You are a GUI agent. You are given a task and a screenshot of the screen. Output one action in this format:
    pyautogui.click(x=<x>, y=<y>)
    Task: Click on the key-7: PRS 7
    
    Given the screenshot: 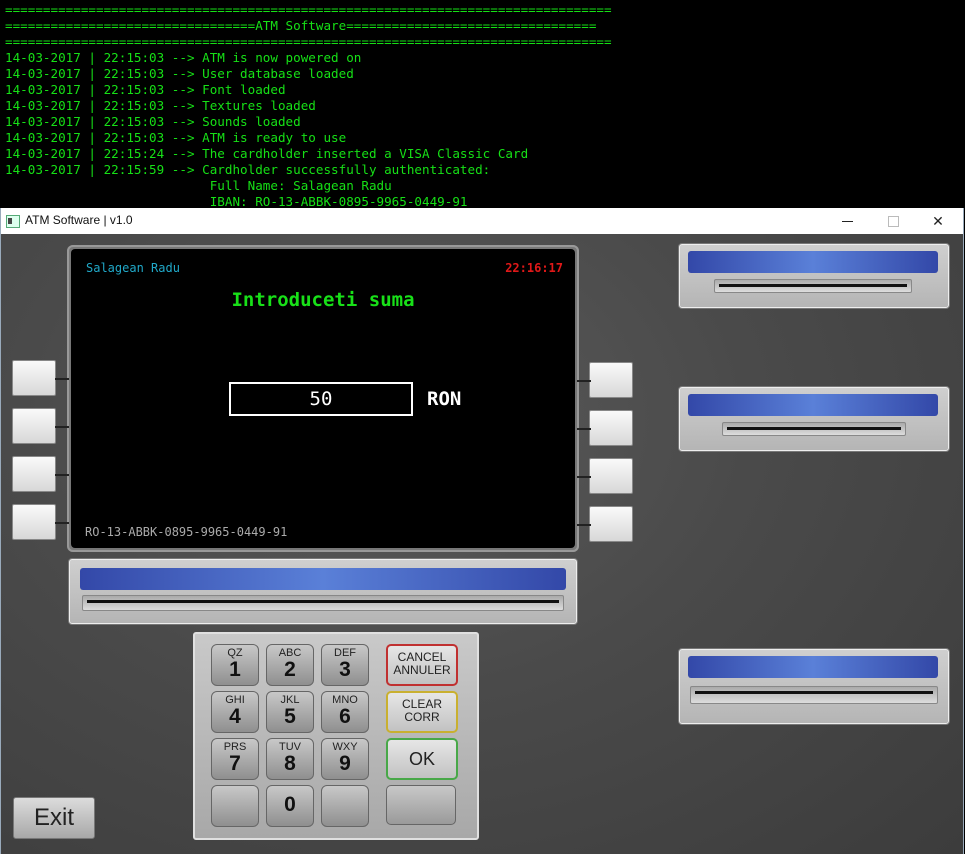 What is the action you would take?
    pyautogui.click(x=235, y=759)
    